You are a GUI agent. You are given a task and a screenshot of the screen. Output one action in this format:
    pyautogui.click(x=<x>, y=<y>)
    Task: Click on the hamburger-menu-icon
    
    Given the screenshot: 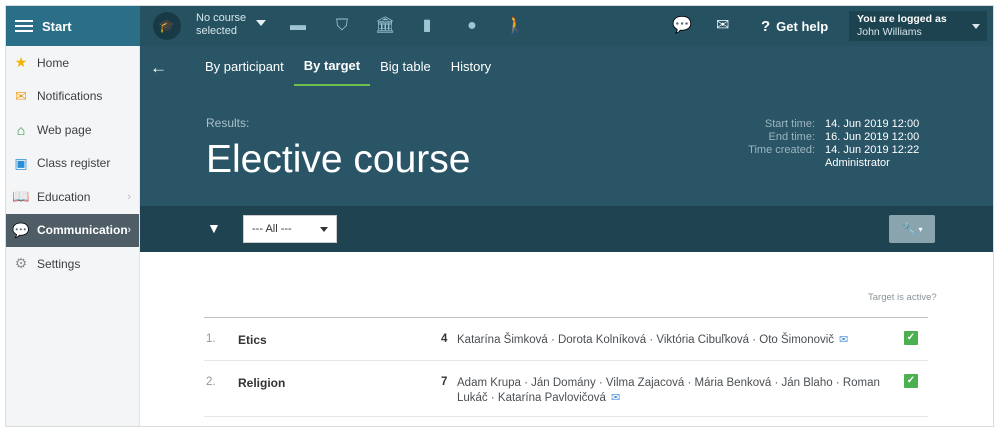 What is the action you would take?
    pyautogui.click(x=24, y=26)
    